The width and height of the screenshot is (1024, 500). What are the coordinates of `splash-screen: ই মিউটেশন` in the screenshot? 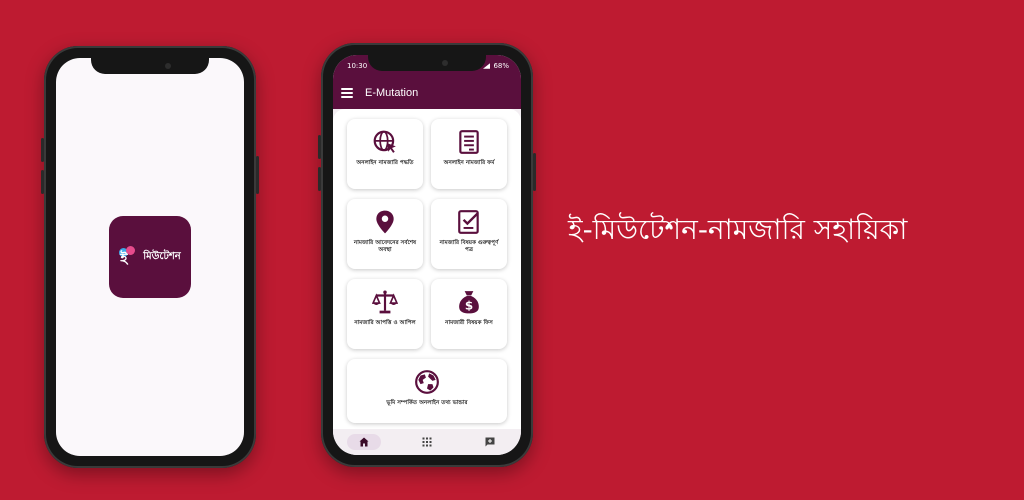 It's located at (150, 257).